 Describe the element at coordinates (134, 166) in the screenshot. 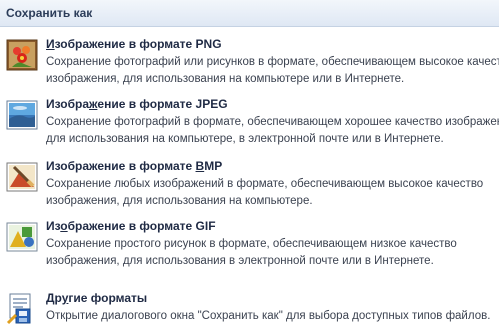

I see `menu-item-title: Изображение в формате BMP` at that location.